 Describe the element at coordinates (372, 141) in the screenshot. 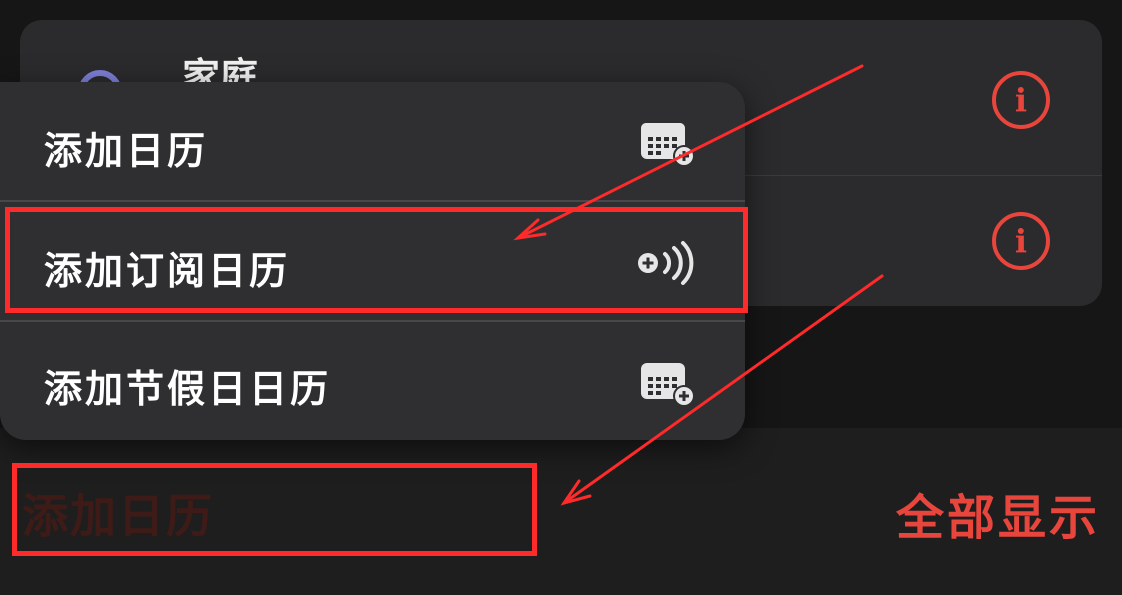

I see `menu-item-add-calendar: 添加日历` at that location.